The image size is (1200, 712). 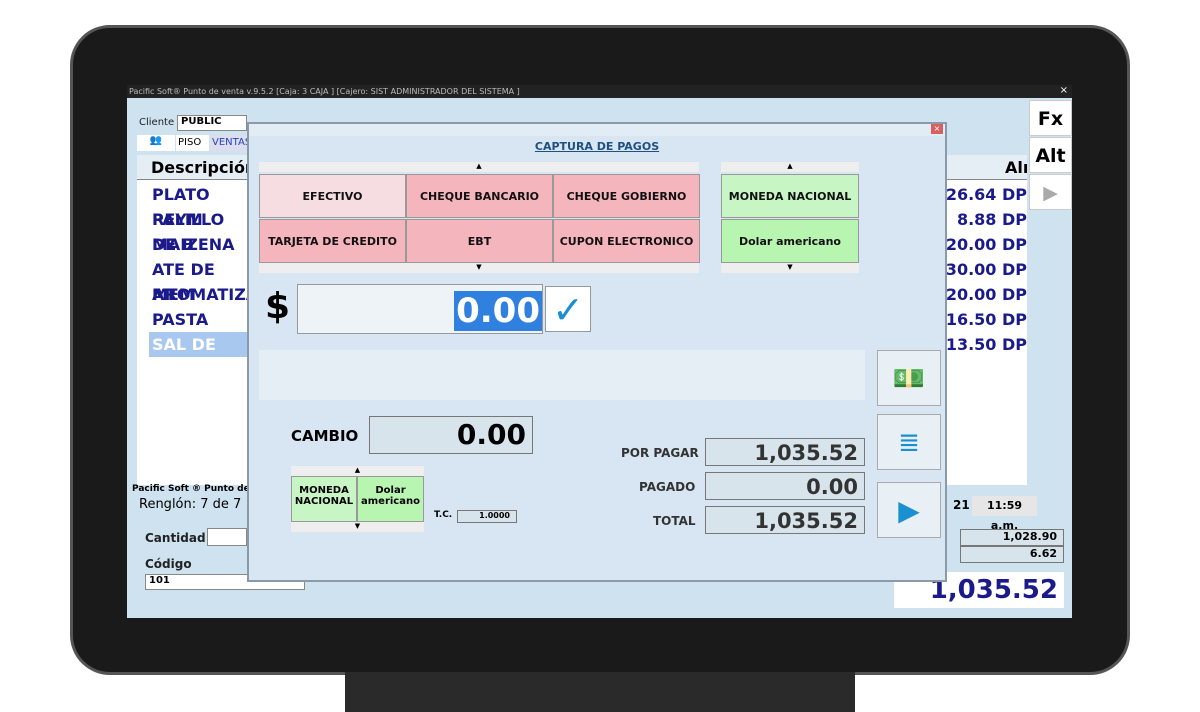 What do you see at coordinates (790, 241) in the screenshot?
I see `currency-dolar: Dolar americano` at bounding box center [790, 241].